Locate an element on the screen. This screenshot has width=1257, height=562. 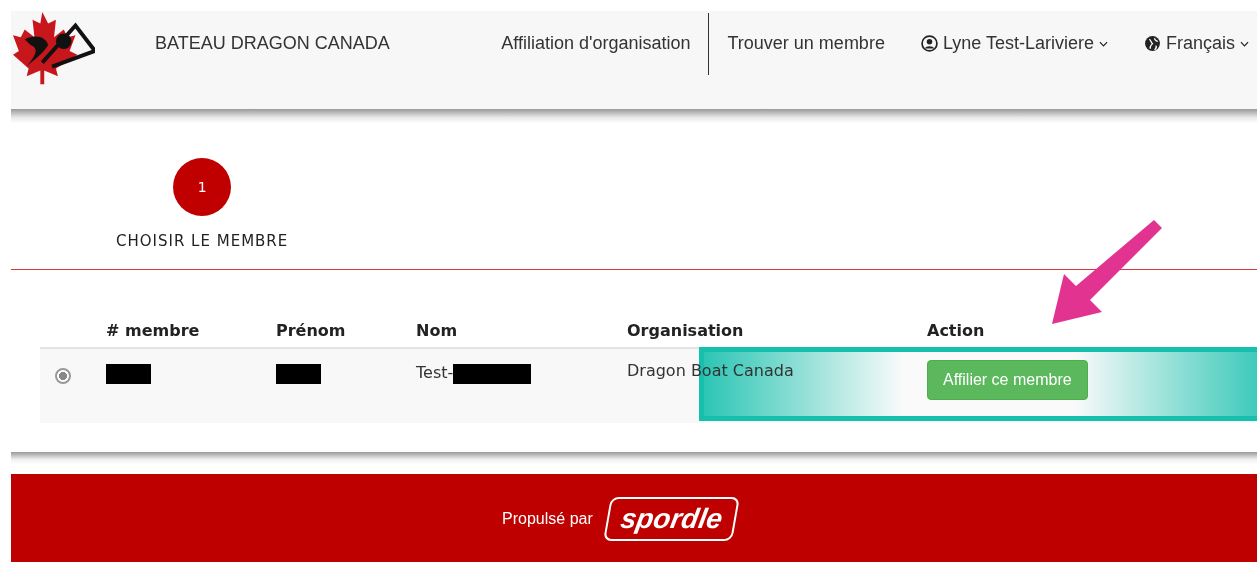
language-menu: Français is located at coordinates (1196, 43).